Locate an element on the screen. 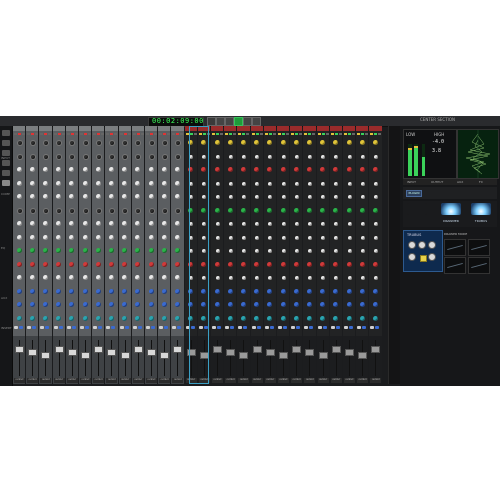 Image resolution: width=500 pixels, height=500 pixels. home-icon is located at coordinates (6, 133).